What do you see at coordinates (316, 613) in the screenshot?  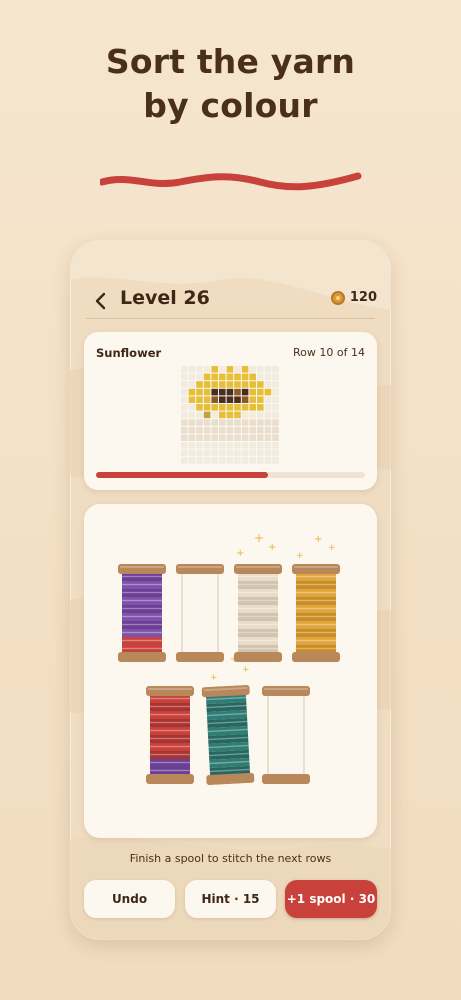 I see `spool-gold` at bounding box center [316, 613].